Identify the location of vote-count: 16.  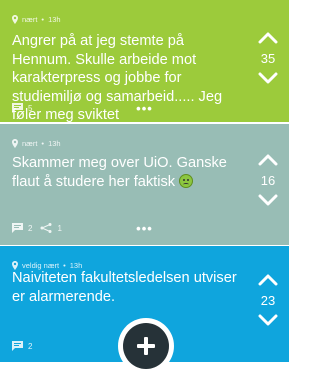
(268, 180).